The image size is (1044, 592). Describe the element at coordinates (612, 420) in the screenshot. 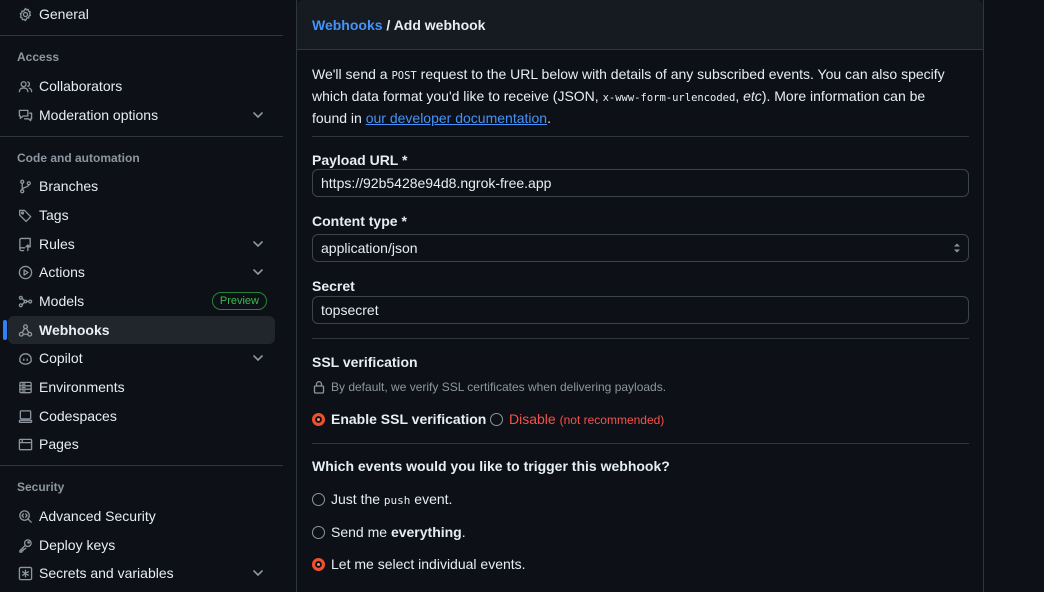

I see `ssl-disable-note: (not recommended)` at that location.